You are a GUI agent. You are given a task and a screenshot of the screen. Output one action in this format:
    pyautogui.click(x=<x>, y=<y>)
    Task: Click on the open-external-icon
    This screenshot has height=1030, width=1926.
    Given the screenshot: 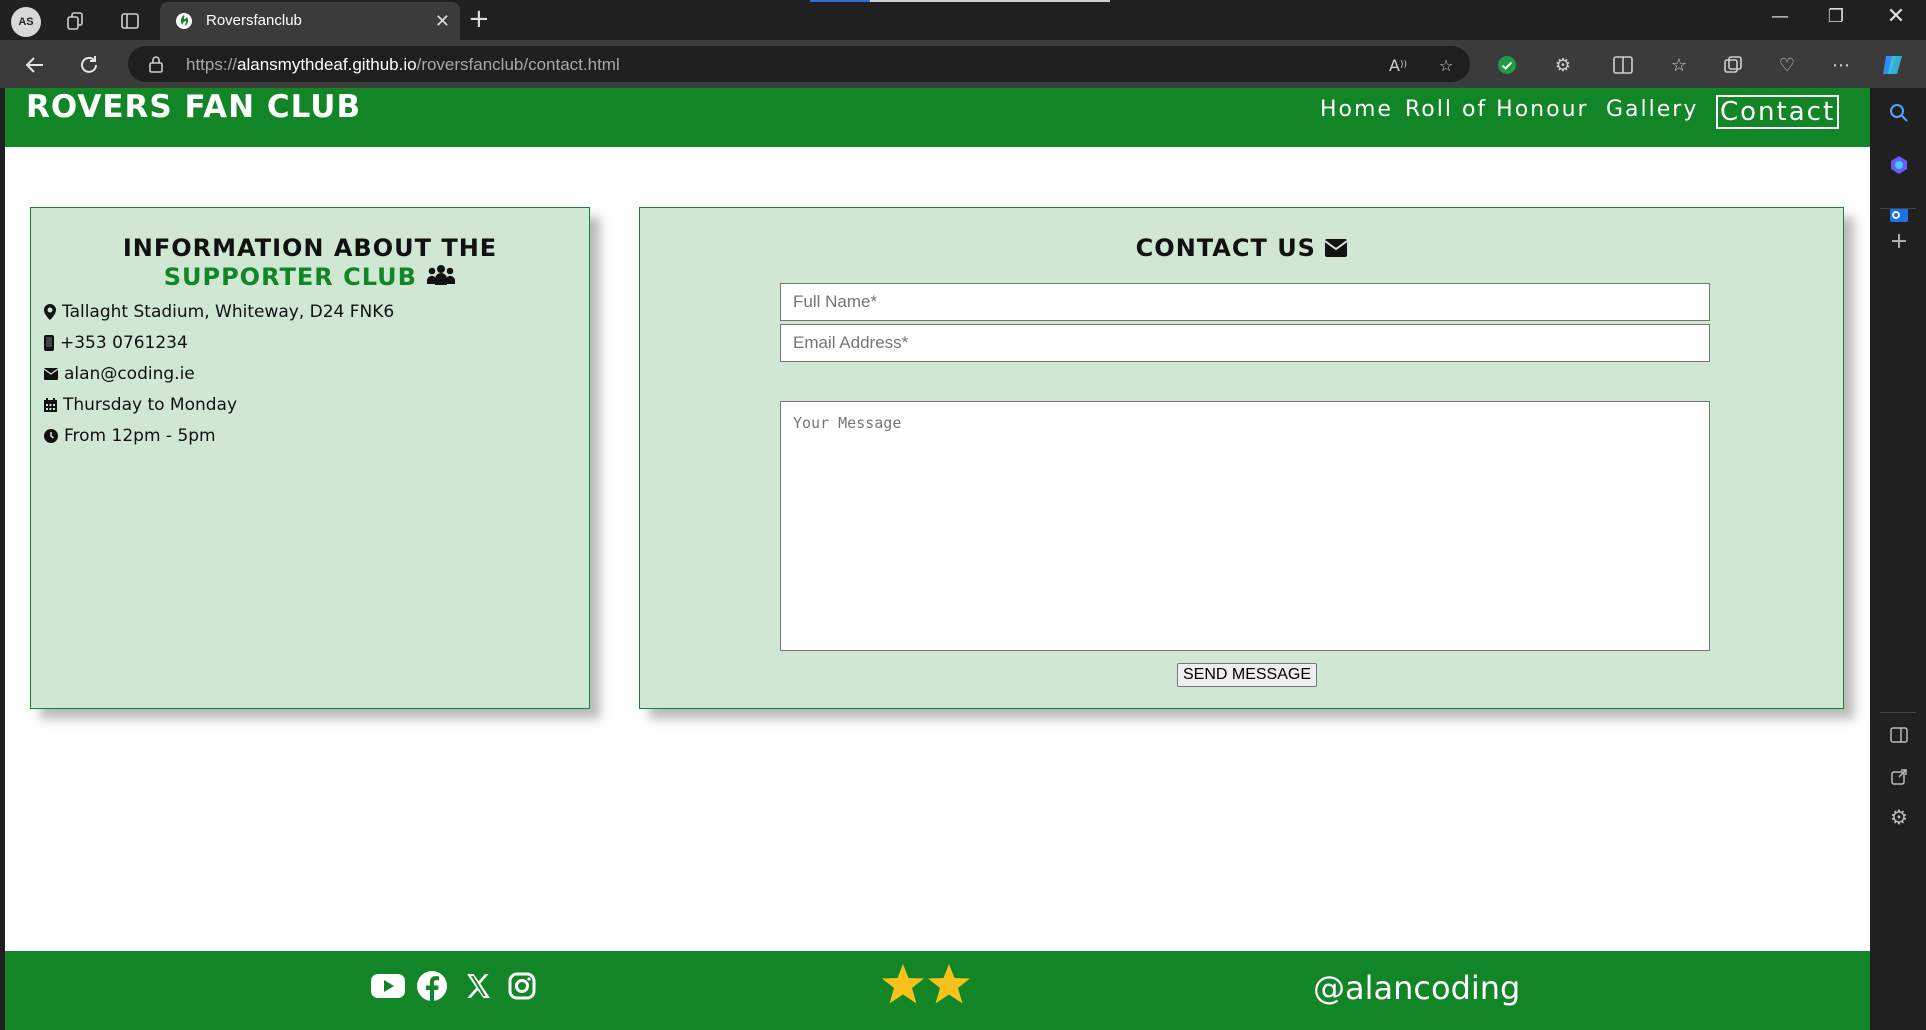 What is the action you would take?
    pyautogui.click(x=1899, y=777)
    